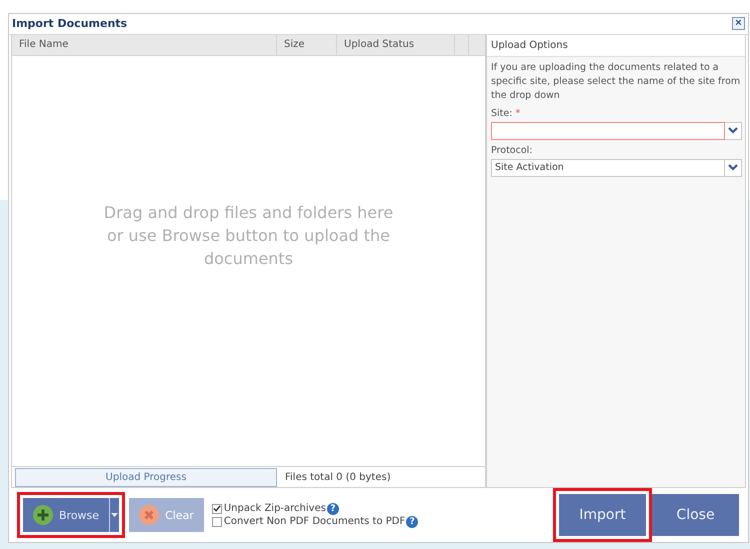 The image size is (750, 549). Describe the element at coordinates (70, 23) in the screenshot. I see `window-title: Import Documents` at that location.